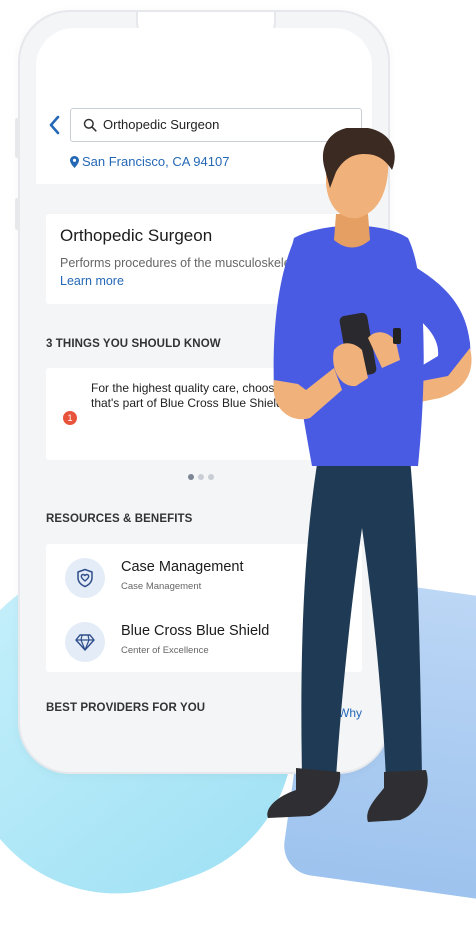  Describe the element at coordinates (126, 708) in the screenshot. I see `providers-heading: BEST PROVIDERS FOR YOU` at that location.